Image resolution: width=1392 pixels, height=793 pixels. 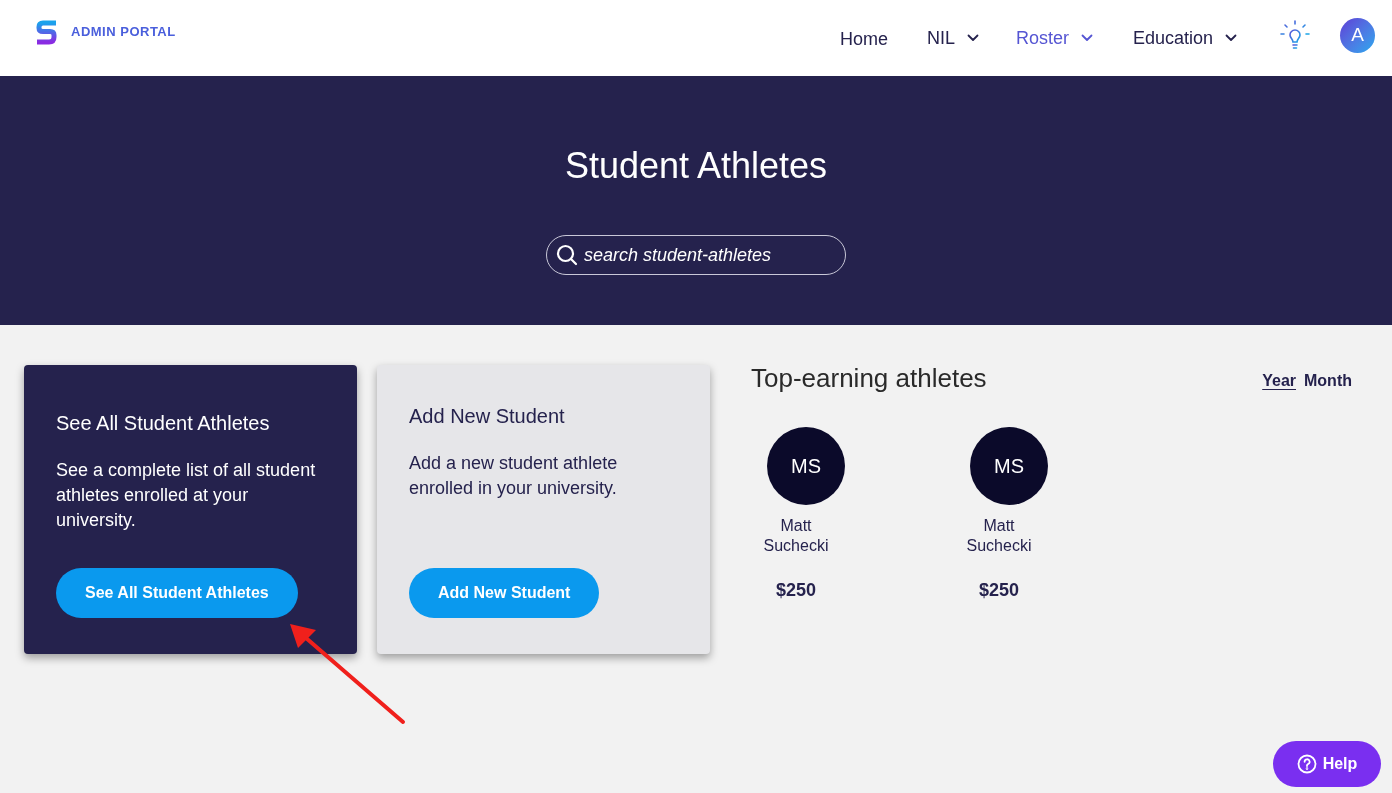 What do you see at coordinates (1306, 764) in the screenshot?
I see `question-icon` at bounding box center [1306, 764].